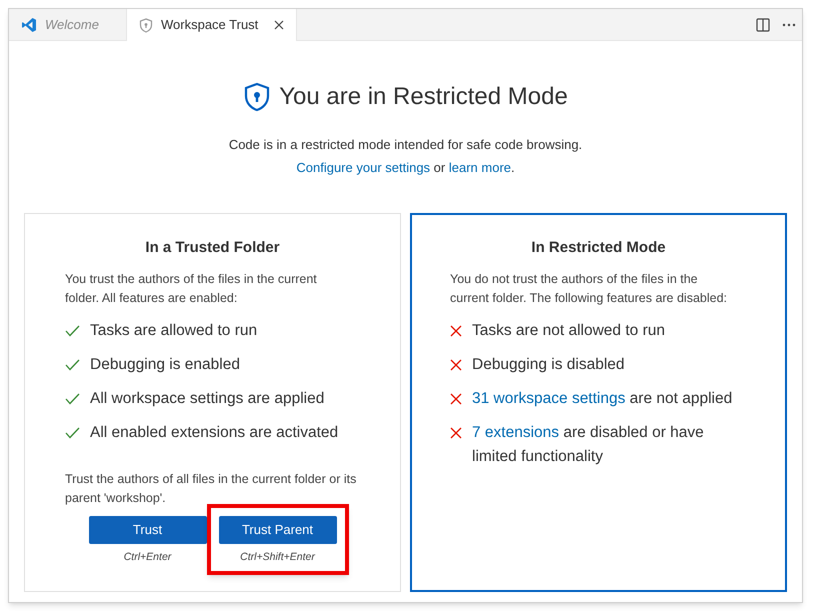 This screenshot has width=817, height=613. What do you see at coordinates (548, 364) in the screenshot?
I see `feature-text: Debugging is disabled` at bounding box center [548, 364].